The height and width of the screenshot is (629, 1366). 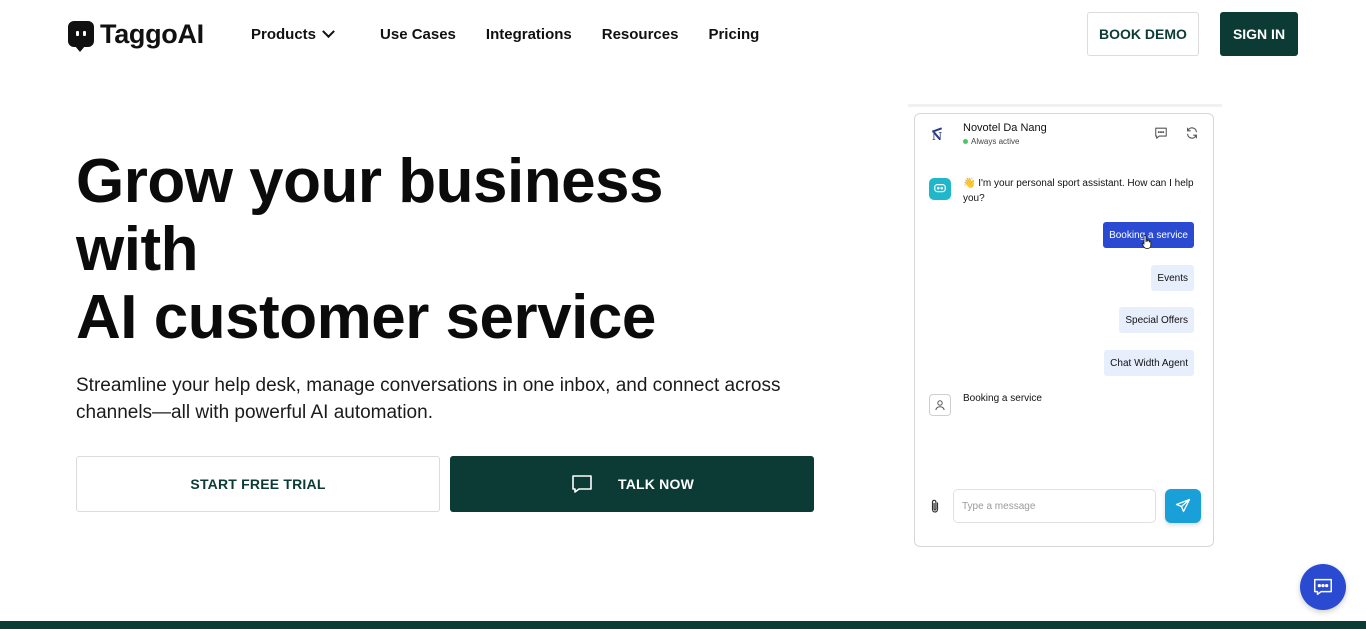 What do you see at coordinates (258, 484) in the screenshot?
I see `start-free-trial-button: START FREE TRIAL` at bounding box center [258, 484].